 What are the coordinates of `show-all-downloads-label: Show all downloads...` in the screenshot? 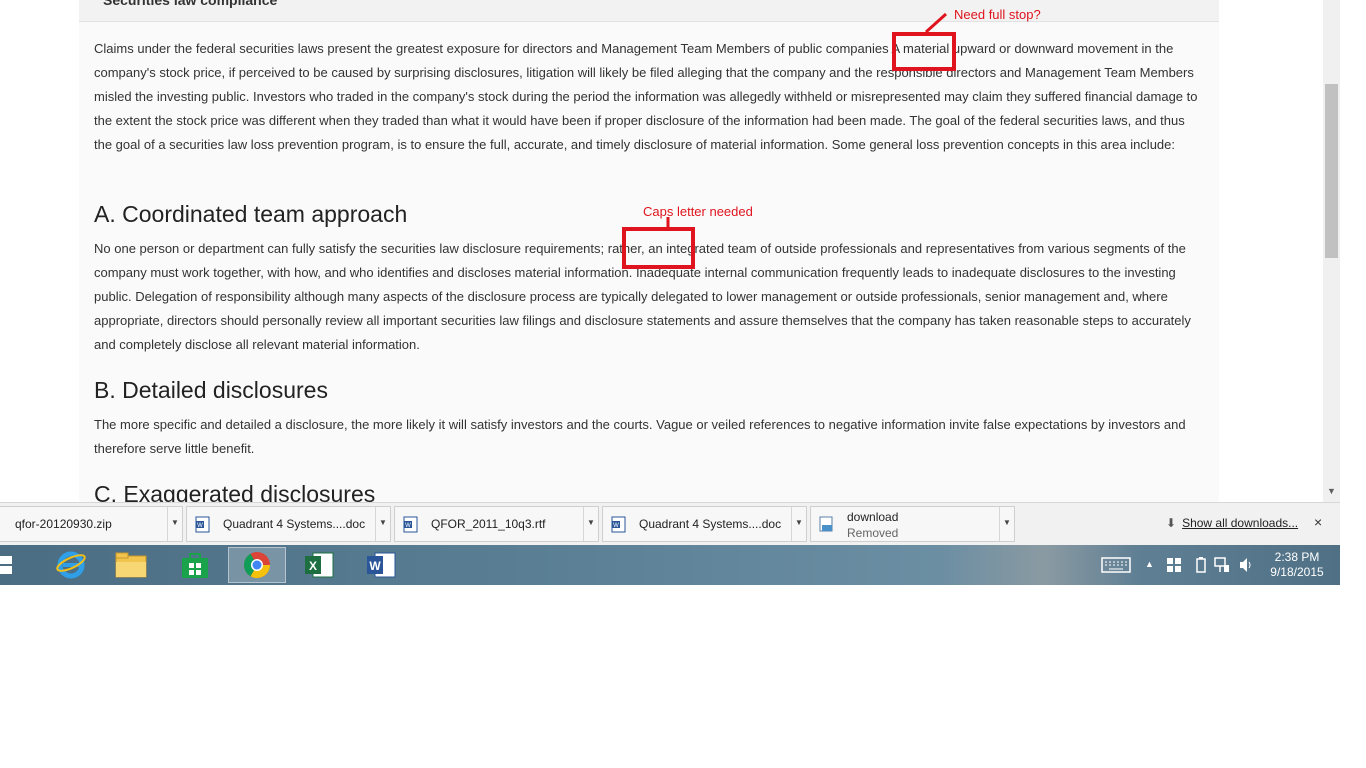 It's located at (1240, 523).